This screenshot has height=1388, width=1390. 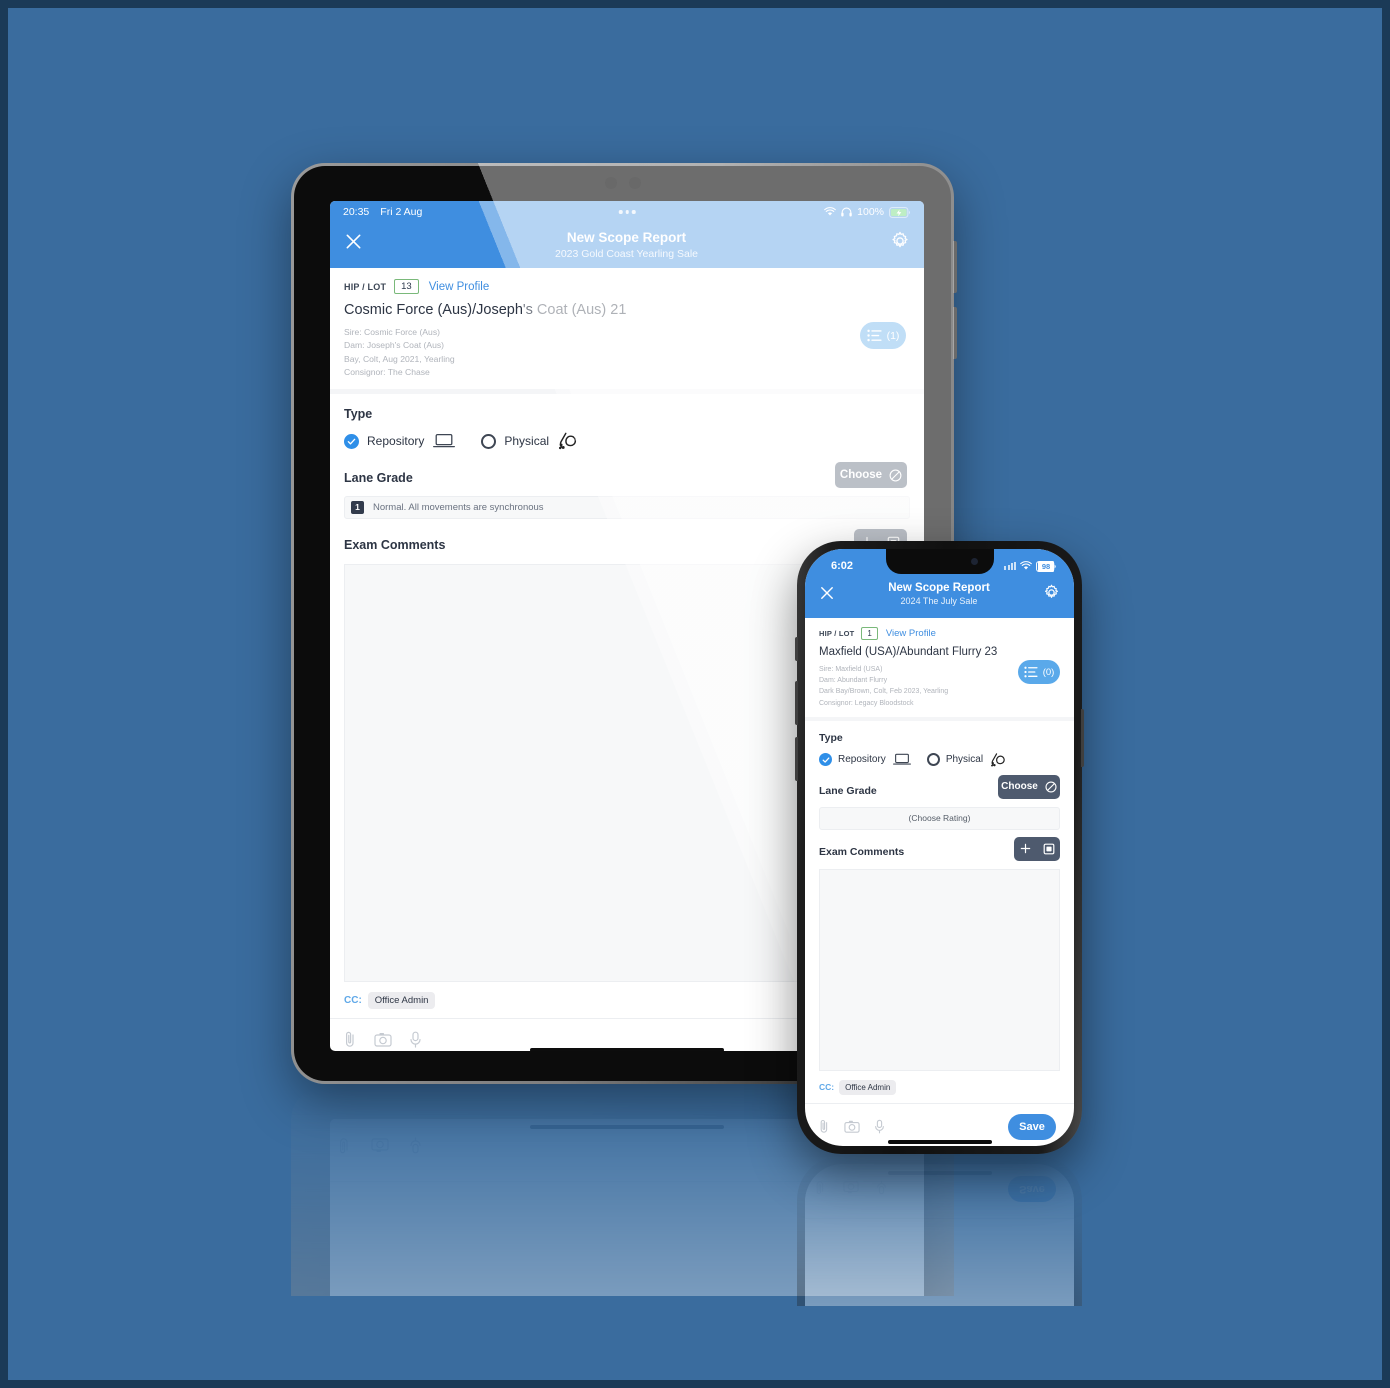 I want to click on phone-volume-up-button, so click(x=796, y=703).